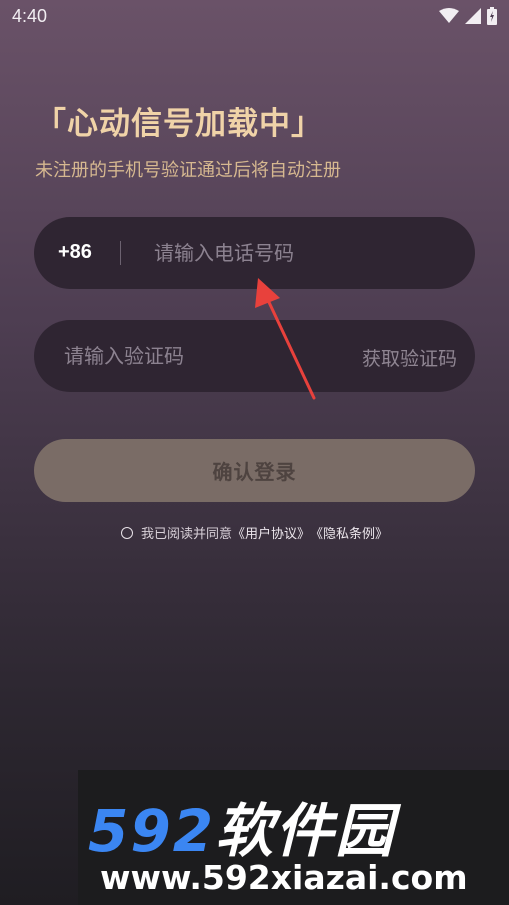 This screenshot has height=905, width=509. What do you see at coordinates (409, 357) in the screenshot?
I see `get-code-button: 获取验证码` at bounding box center [409, 357].